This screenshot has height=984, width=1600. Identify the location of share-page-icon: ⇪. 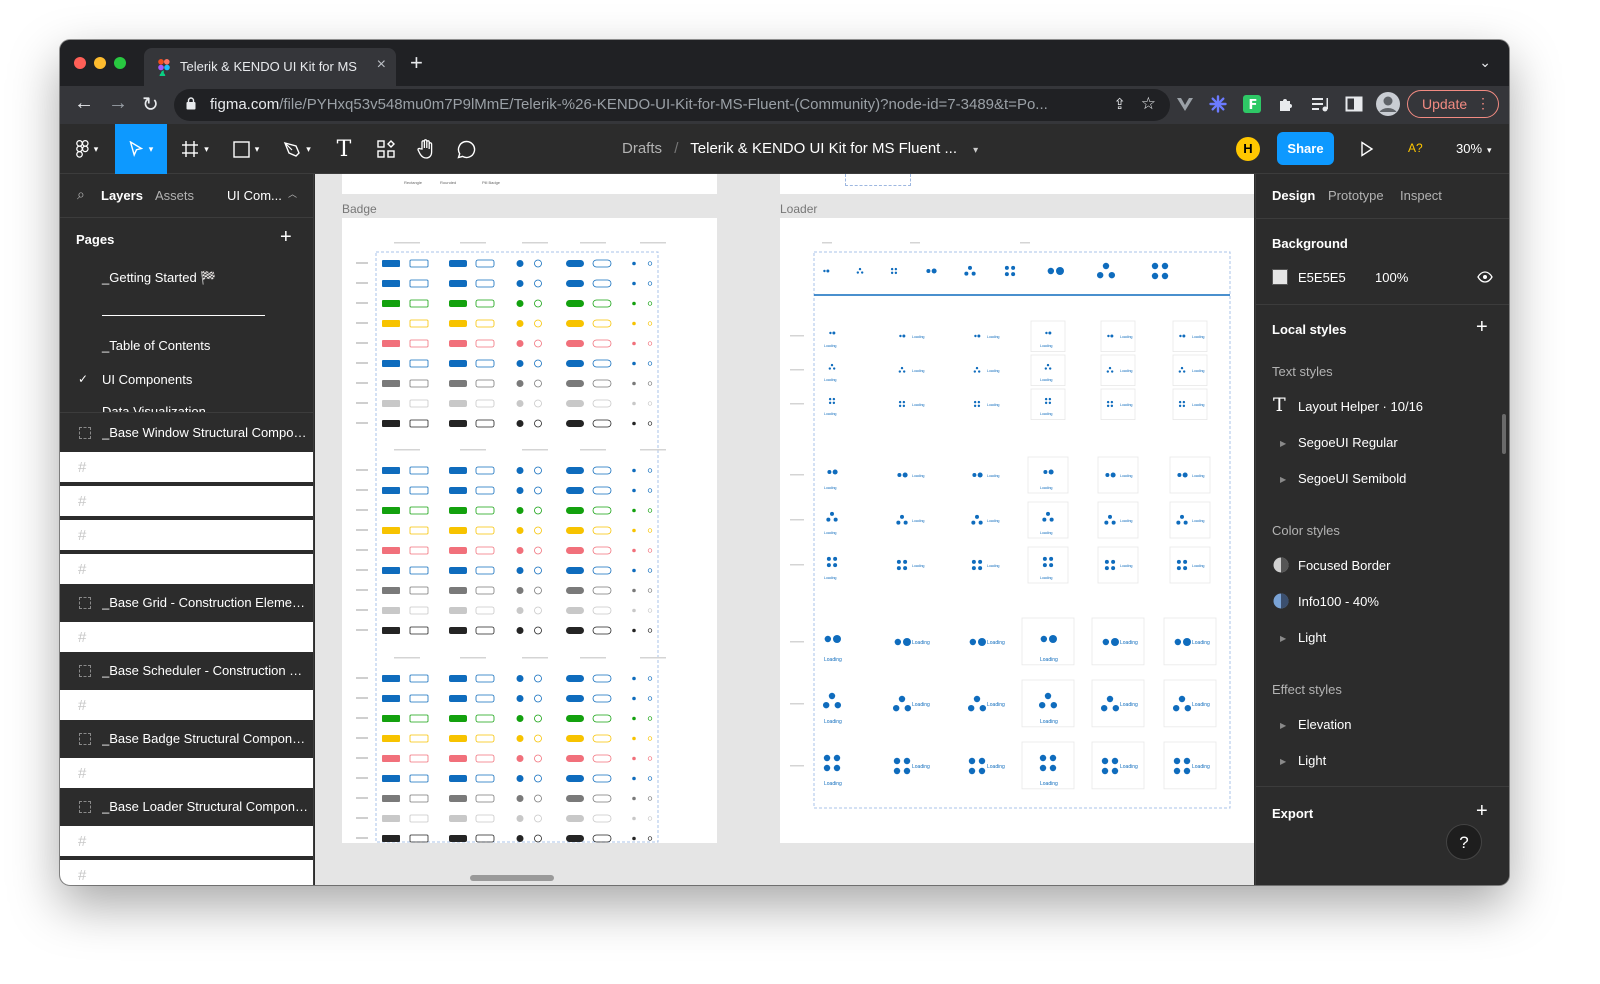
(1119, 104).